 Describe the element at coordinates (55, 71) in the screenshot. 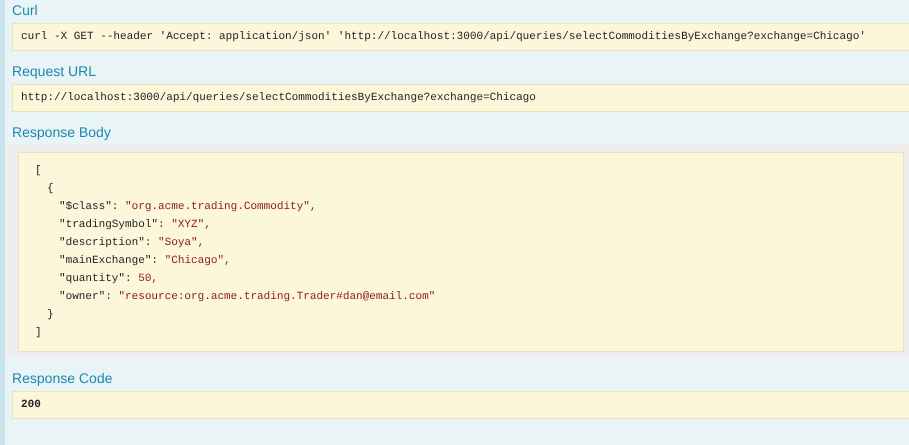

I see `section-heading: Request URL` at that location.